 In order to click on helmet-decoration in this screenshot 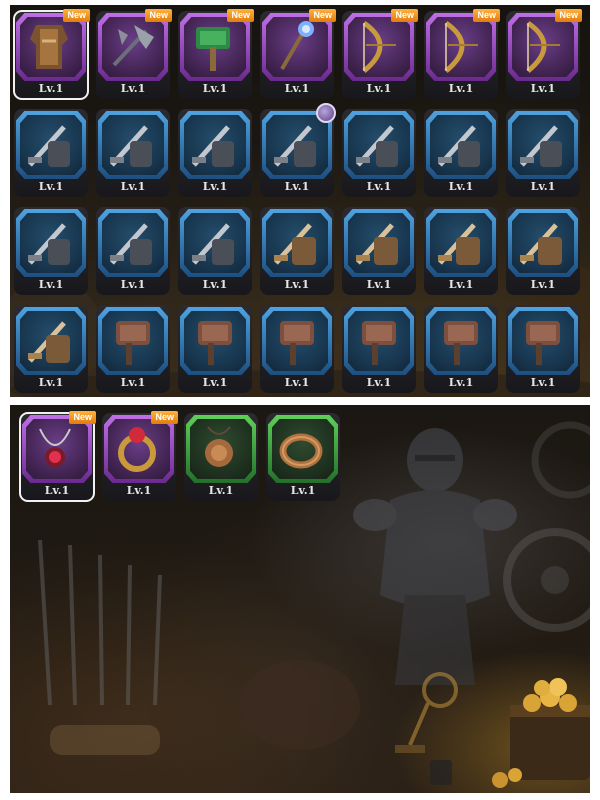, I will do `click(300, 705)`.